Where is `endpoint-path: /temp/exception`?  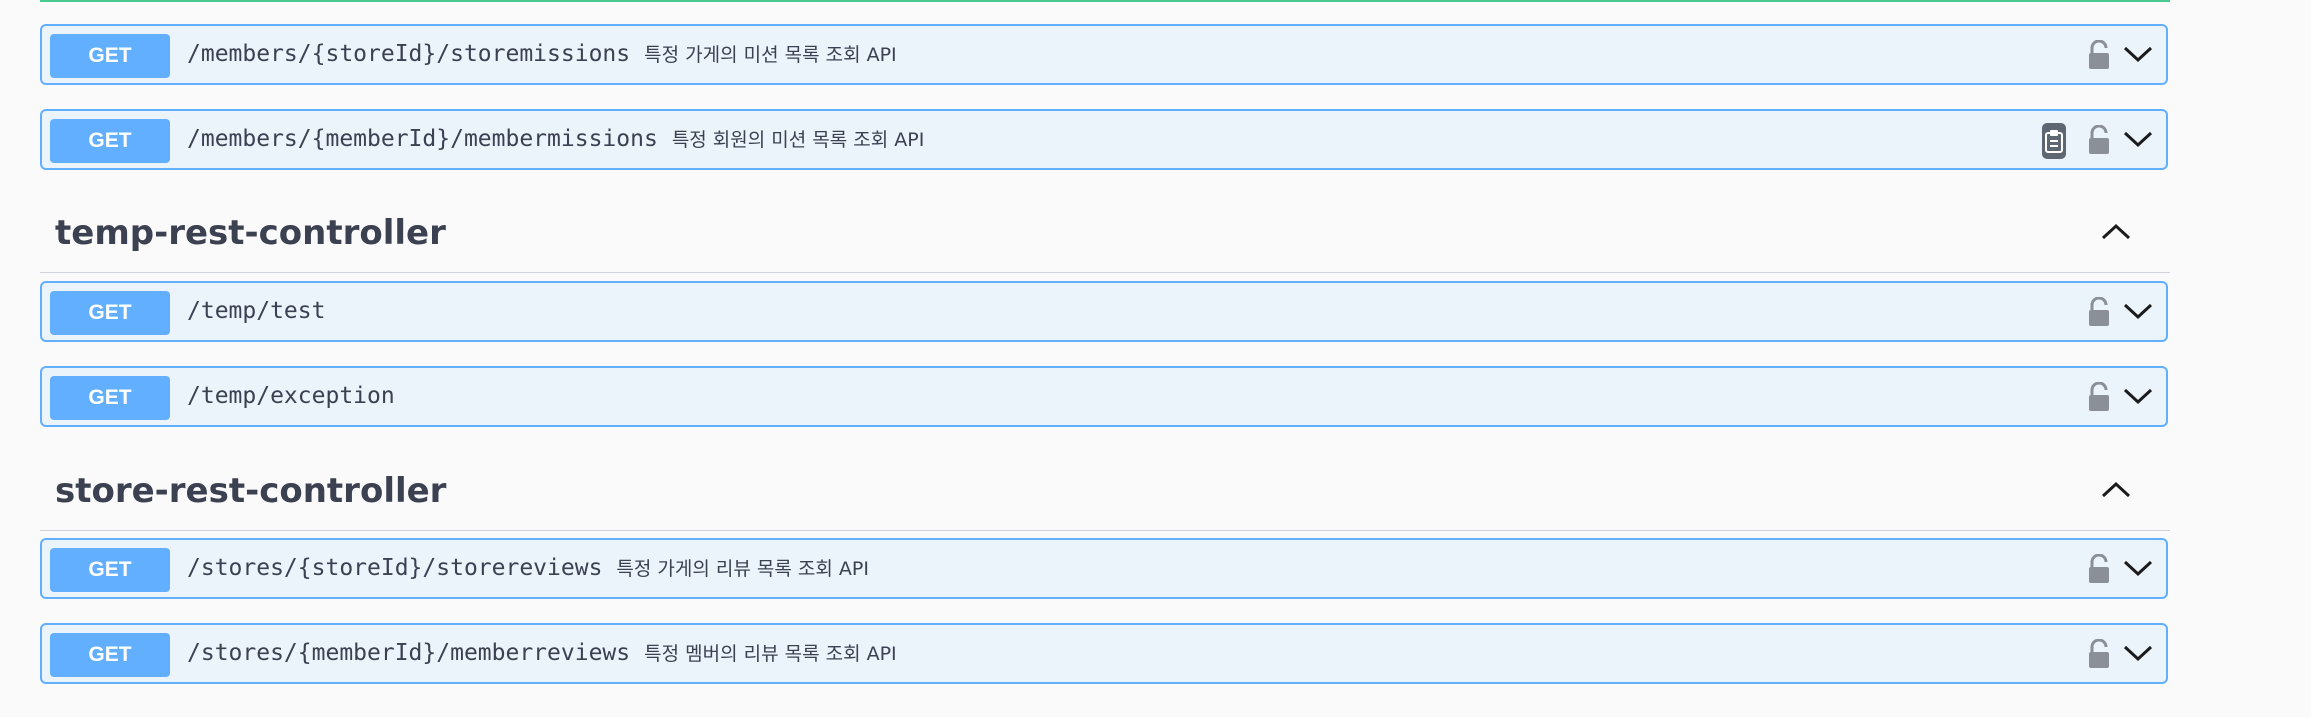 endpoint-path: /temp/exception is located at coordinates (298, 396).